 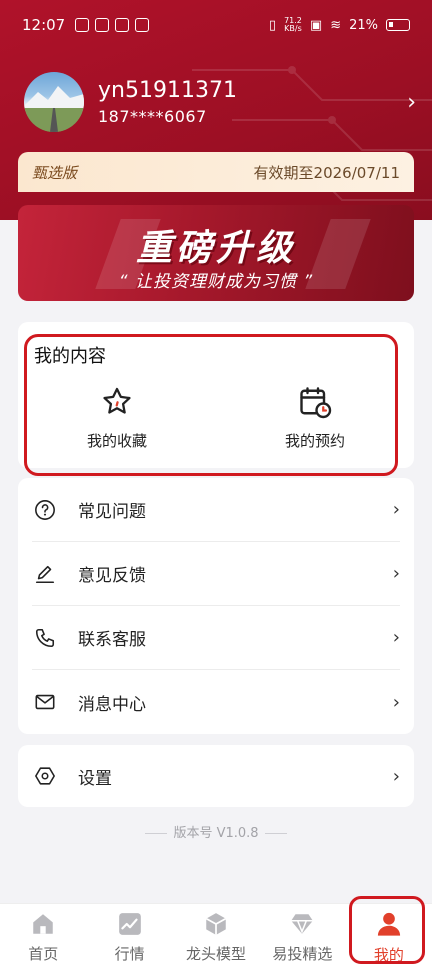 I want to click on menu-item-messages: 消息中心 ›, so click(x=216, y=702).